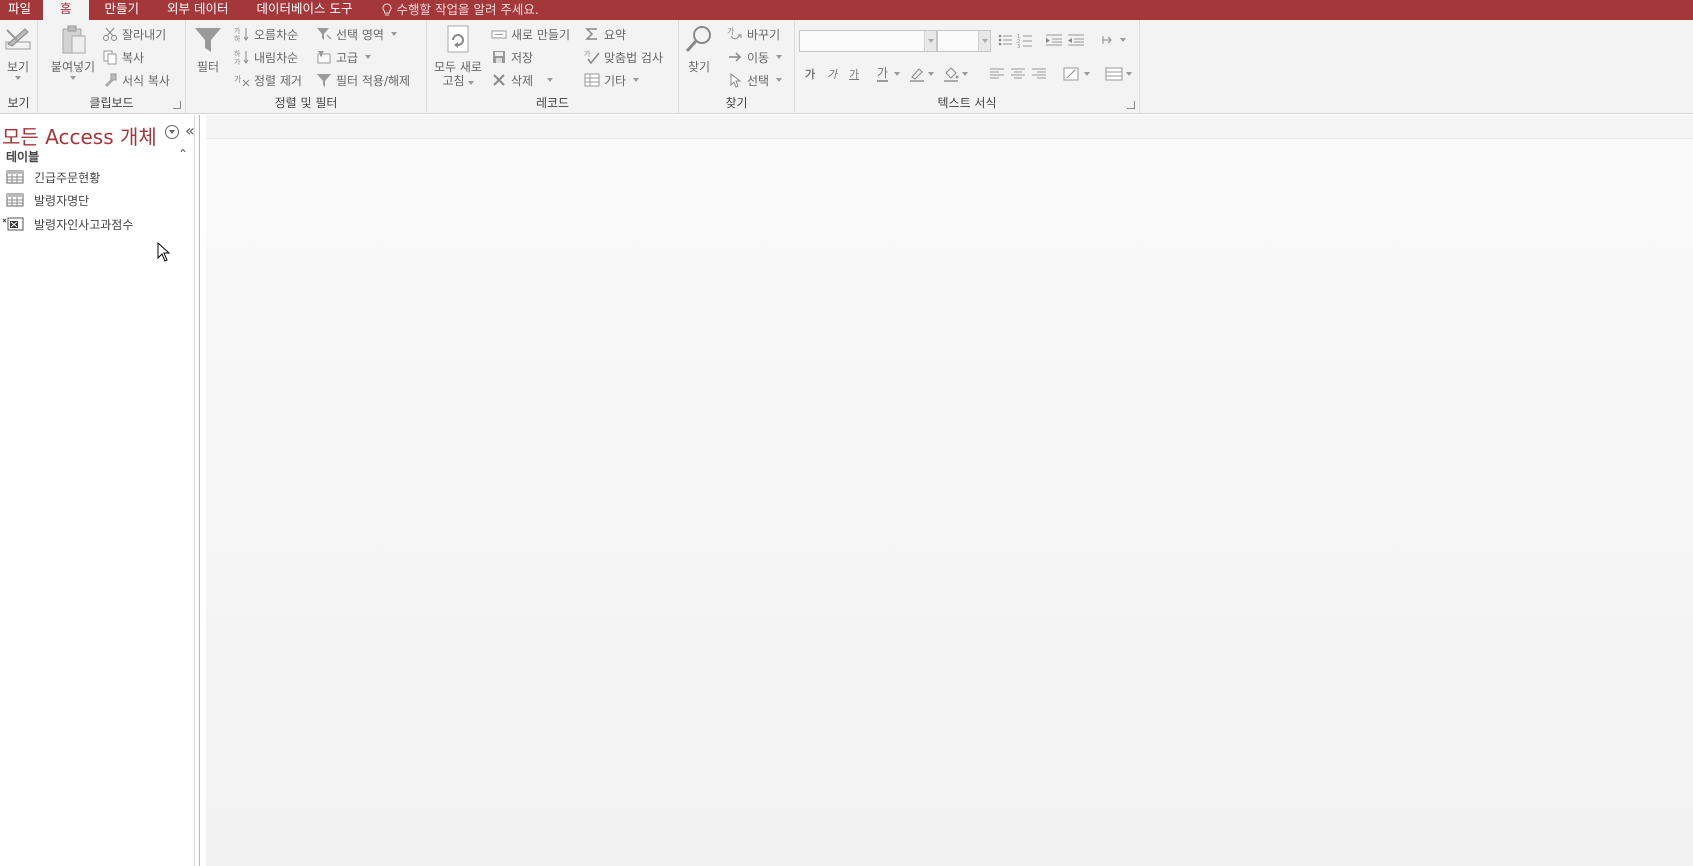 The height and width of the screenshot is (866, 1693). I want to click on filter-button: 필터, so click(208, 49).